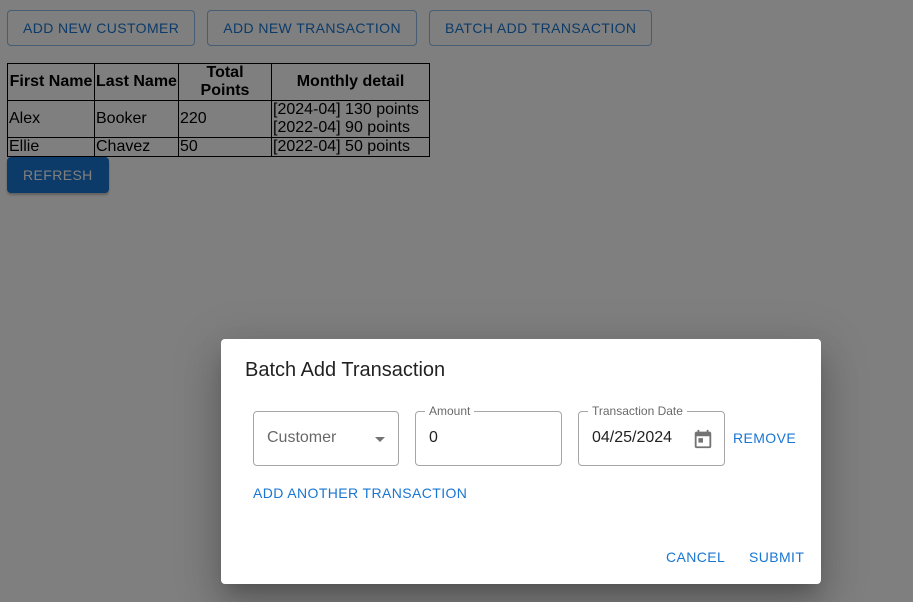 This screenshot has height=602, width=913. I want to click on customer-select: Customer, so click(326, 438).